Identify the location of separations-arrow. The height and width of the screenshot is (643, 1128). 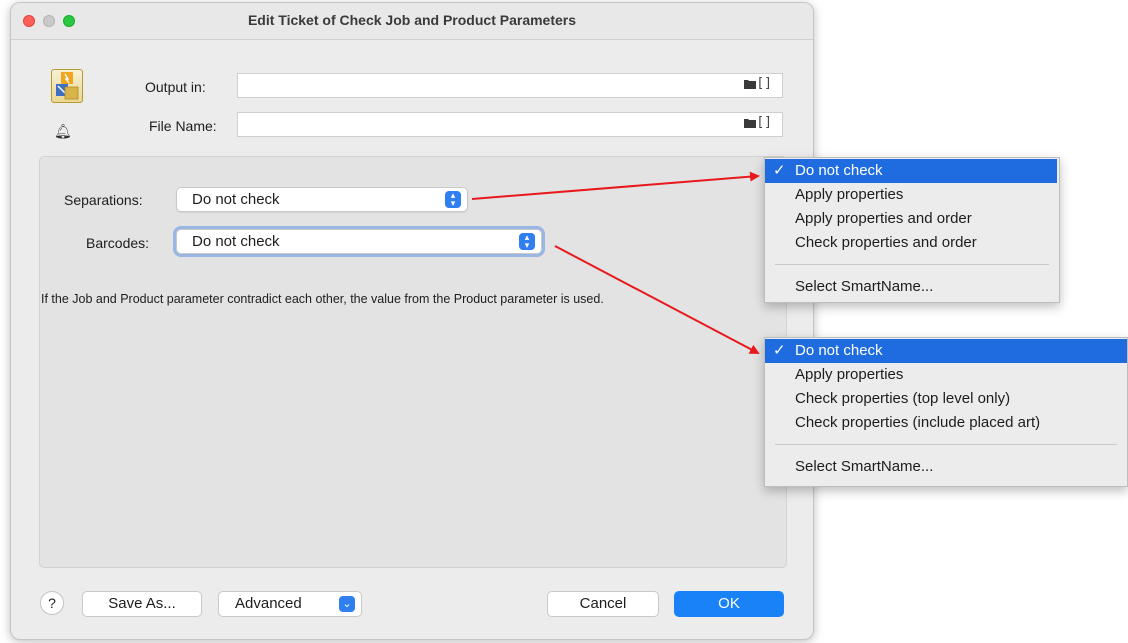
(615, 185).